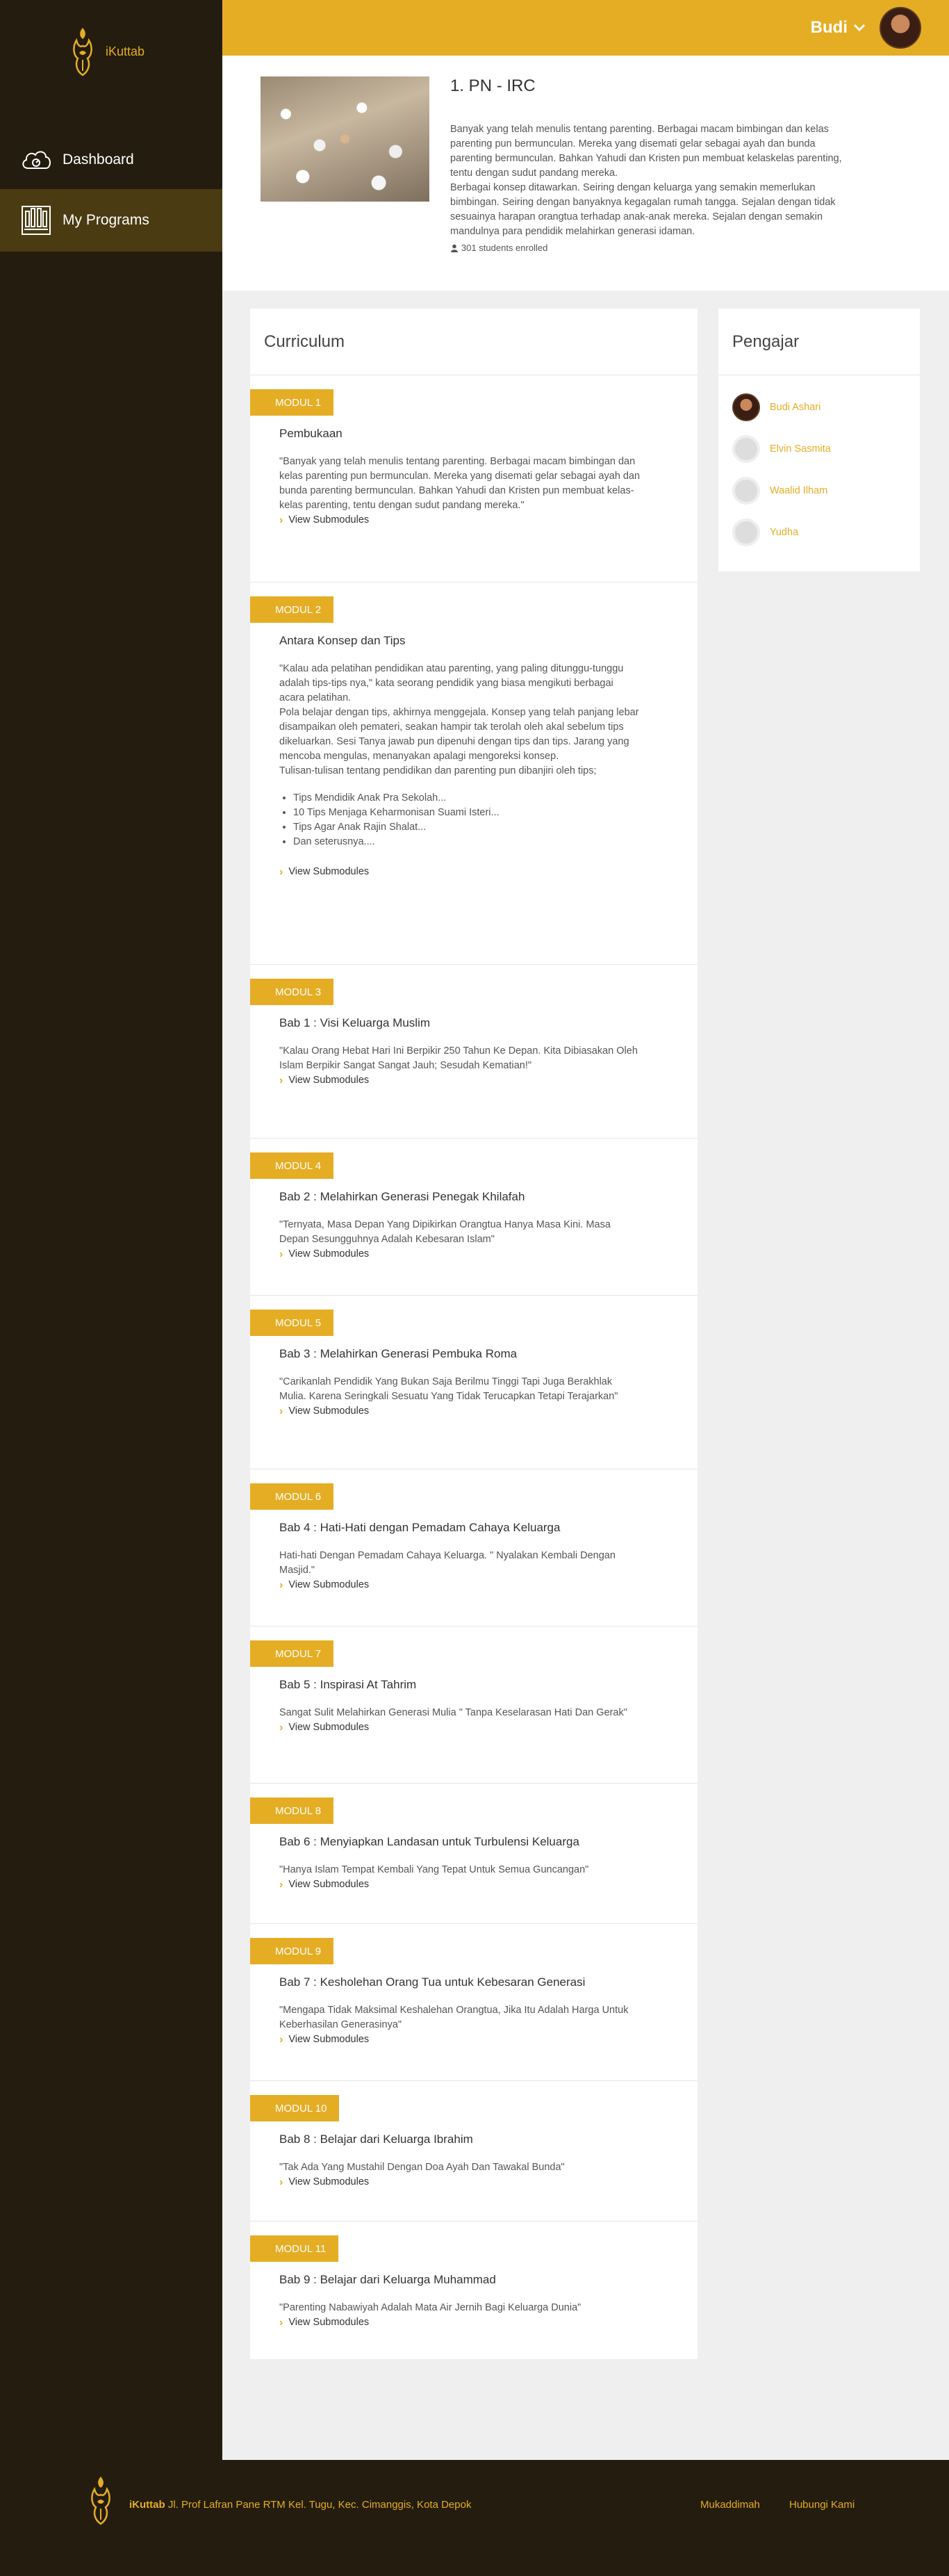 The height and width of the screenshot is (2576, 949). I want to click on sidebar-item-dashboard: Dashboard, so click(111, 160).